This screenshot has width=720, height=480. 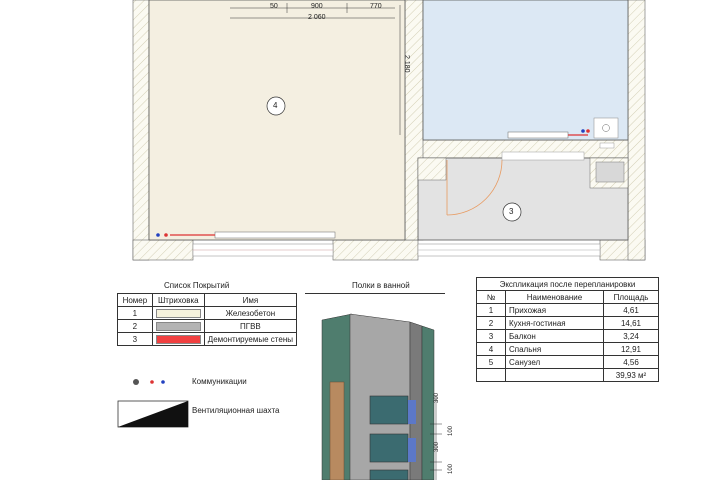 I want to click on shelves-drawing, so click(x=381, y=396).